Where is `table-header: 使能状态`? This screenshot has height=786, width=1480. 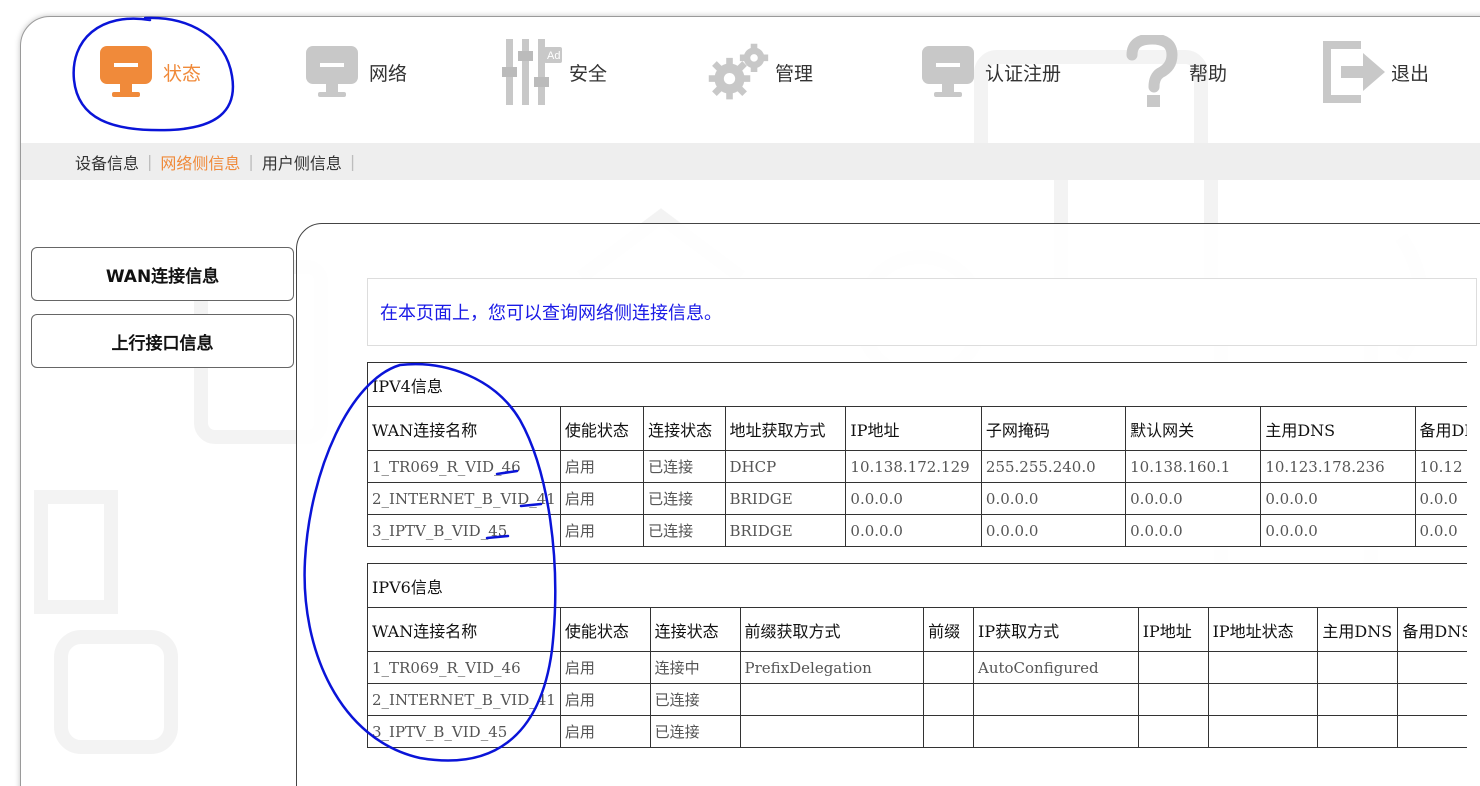
table-header: 使能状态 is located at coordinates (605, 629).